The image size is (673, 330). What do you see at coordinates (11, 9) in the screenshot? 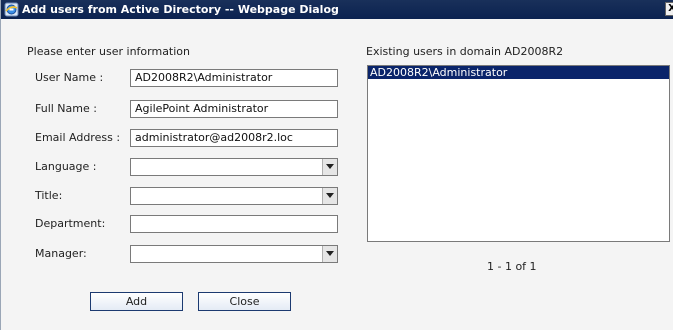
I see `ie-globe-icon` at bounding box center [11, 9].